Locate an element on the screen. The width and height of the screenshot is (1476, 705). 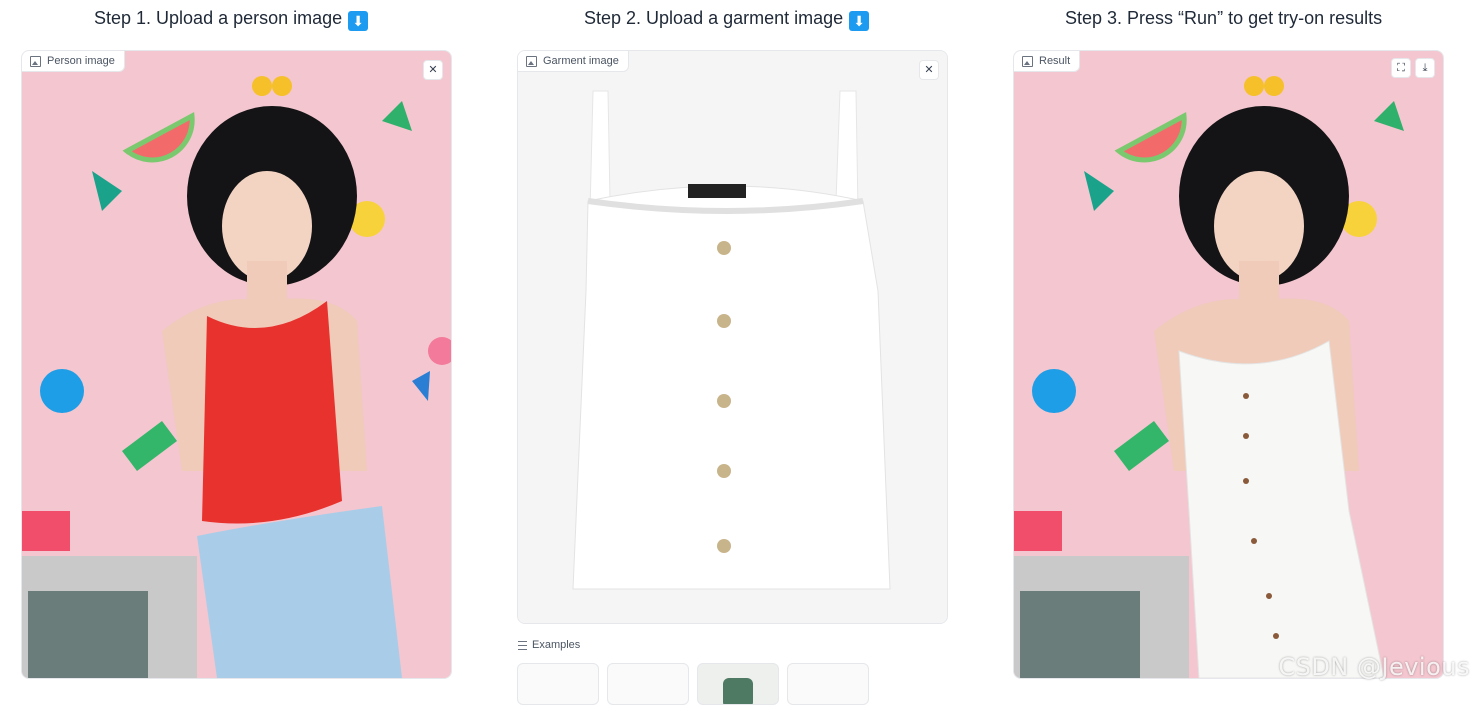
step2-title: Step 2. Upload a garment image ⬇ is located at coordinates (726, 19).